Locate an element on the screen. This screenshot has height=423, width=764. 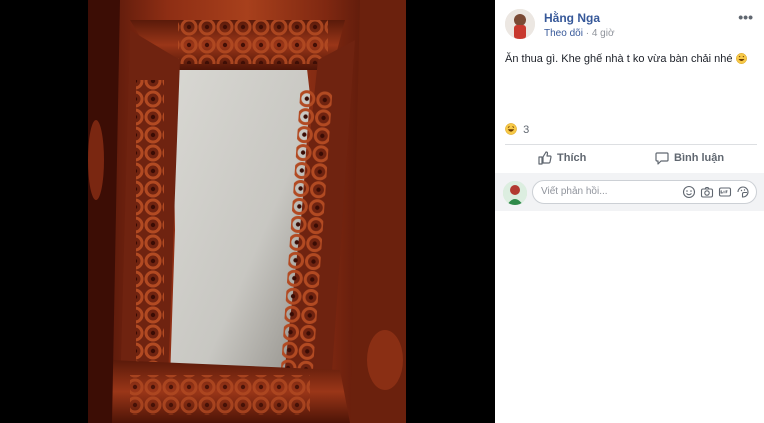
more-options-button: ••• is located at coordinates (745, 17).